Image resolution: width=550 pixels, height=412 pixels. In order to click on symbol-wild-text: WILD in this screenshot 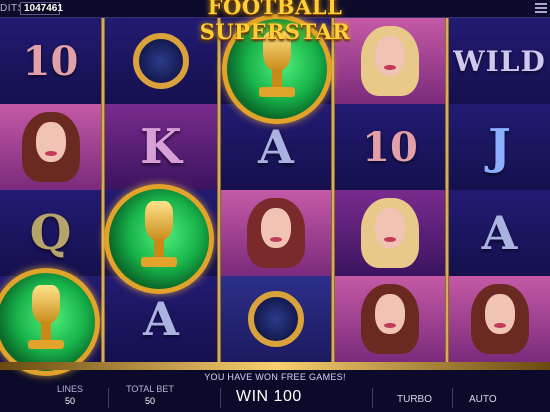, I will do `click(499, 61)`.